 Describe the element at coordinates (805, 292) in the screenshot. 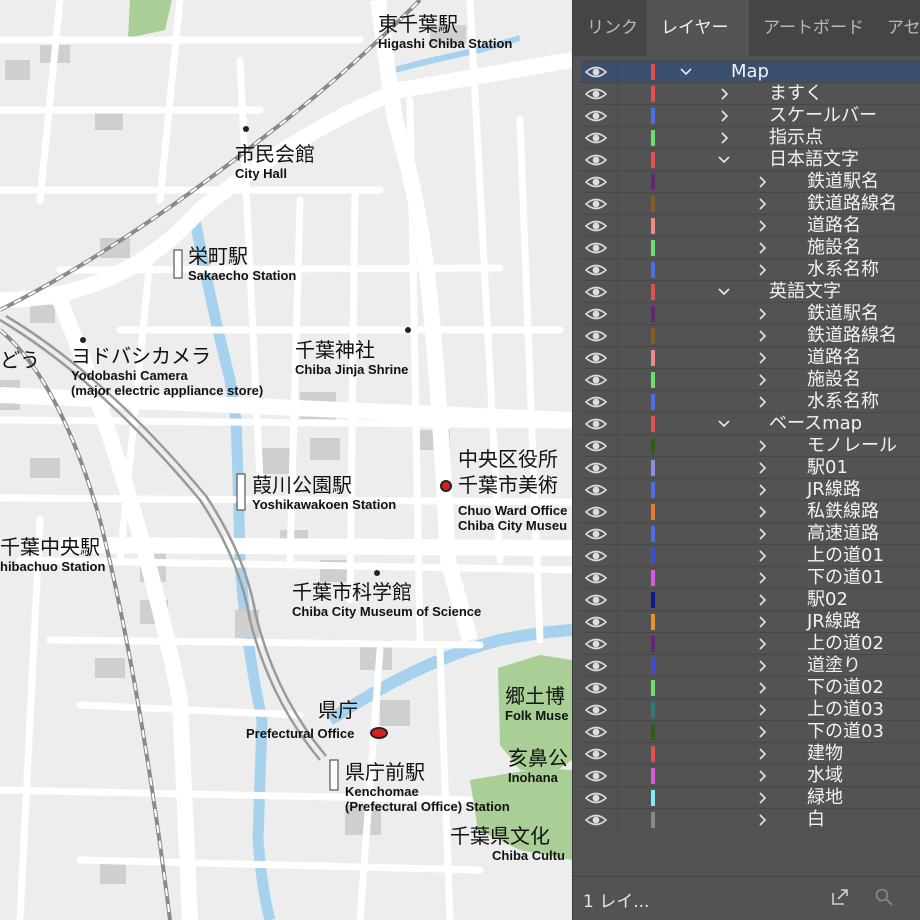

I see `layer-name: 英語文字` at that location.